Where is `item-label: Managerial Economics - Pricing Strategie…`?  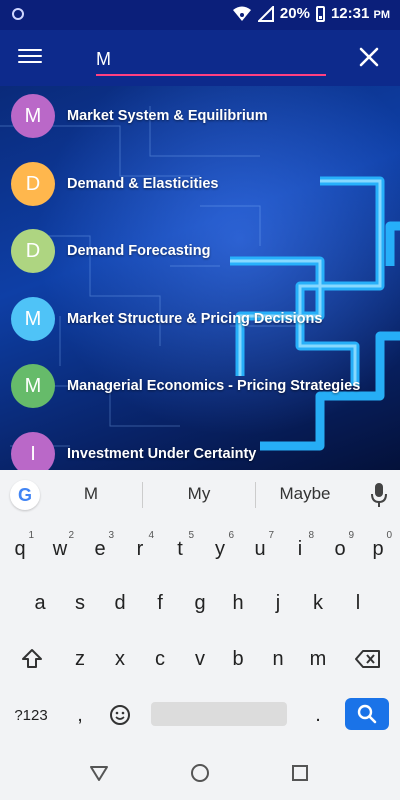 item-label: Managerial Economics - Pricing Strategie… is located at coordinates (214, 386).